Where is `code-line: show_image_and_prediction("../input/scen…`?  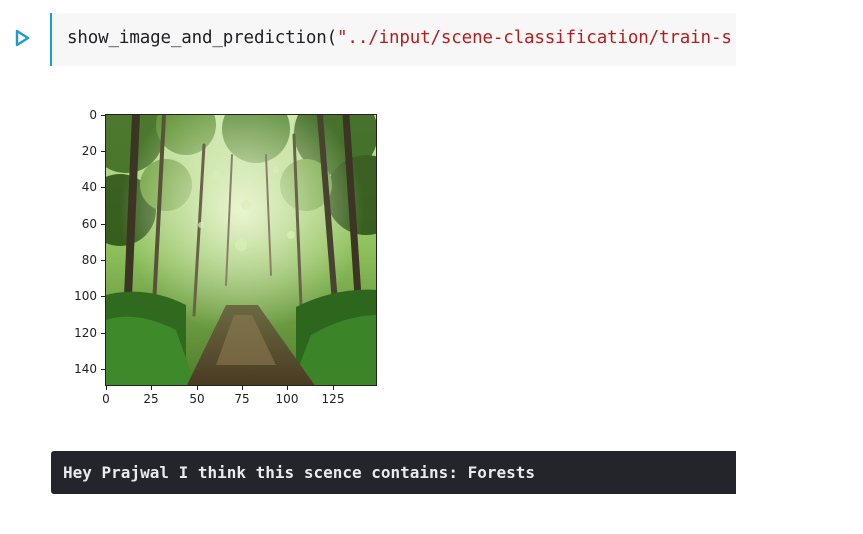
code-line: show_image_and_prediction("../input/scen… is located at coordinates (399, 38).